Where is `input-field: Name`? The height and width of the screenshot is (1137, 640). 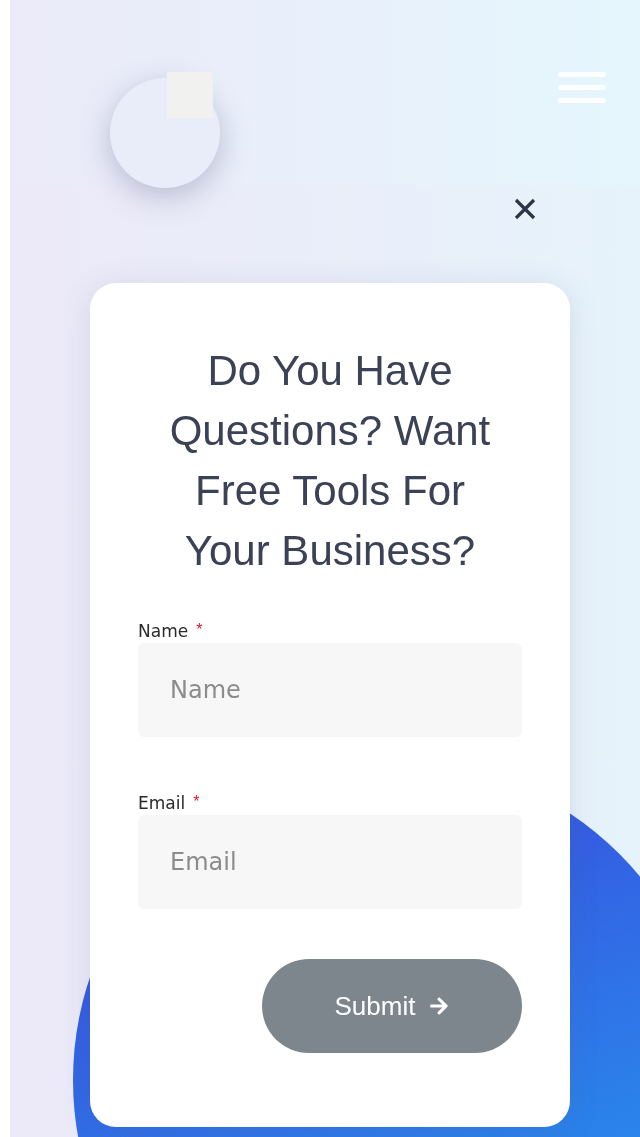
input-field: Name is located at coordinates (330, 690).